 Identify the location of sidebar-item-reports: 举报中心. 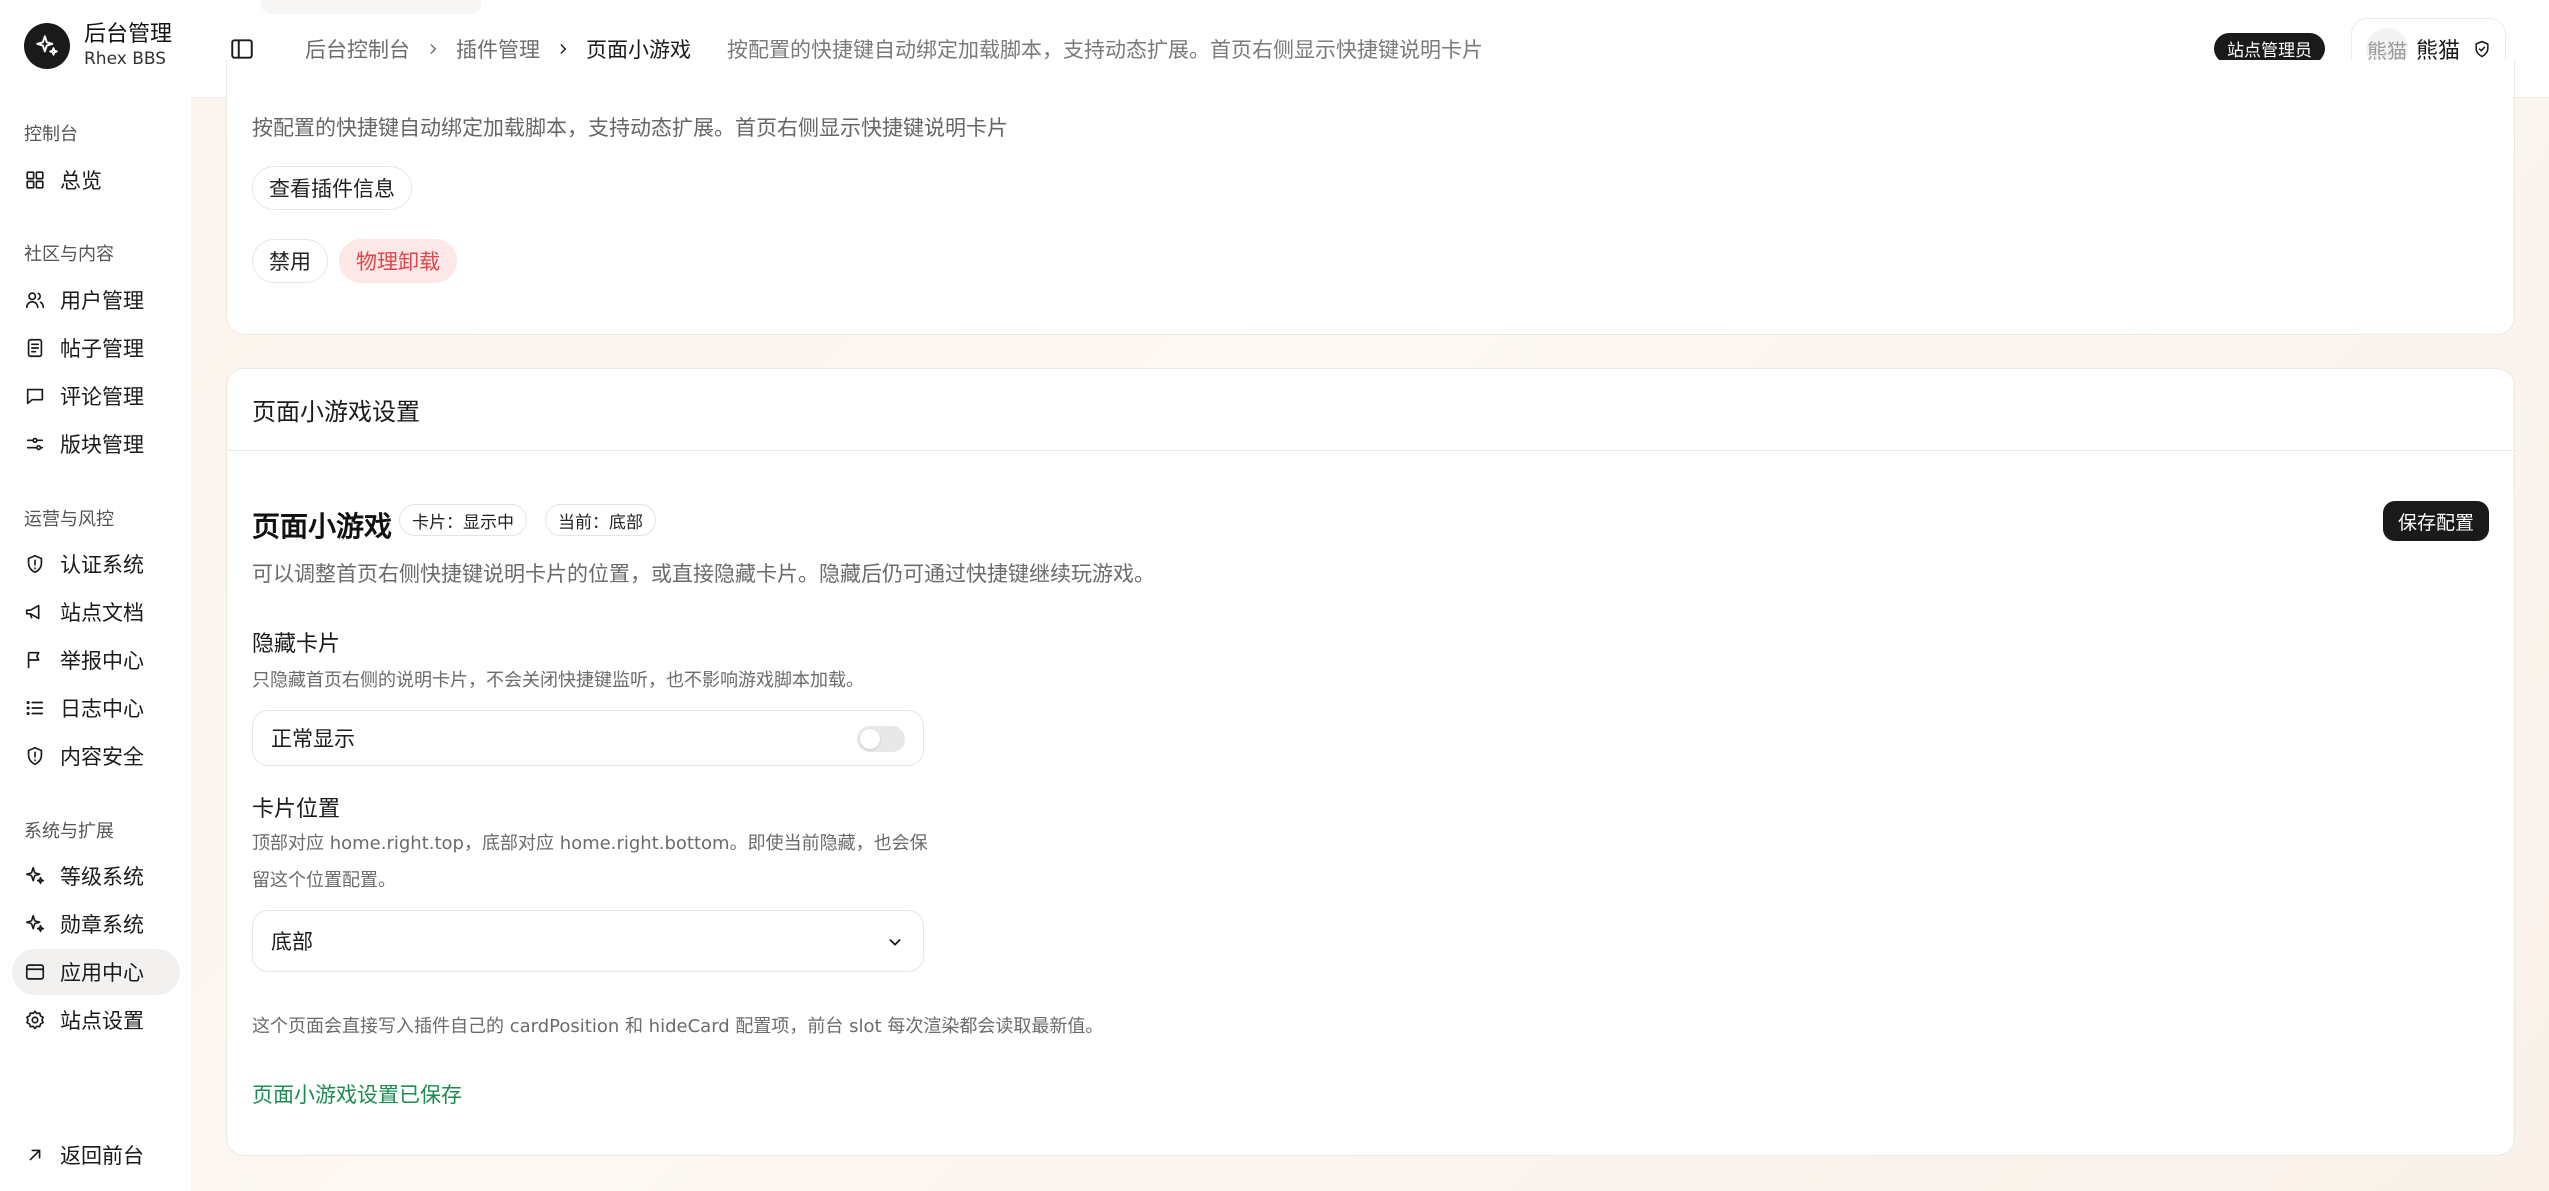
(96, 660).